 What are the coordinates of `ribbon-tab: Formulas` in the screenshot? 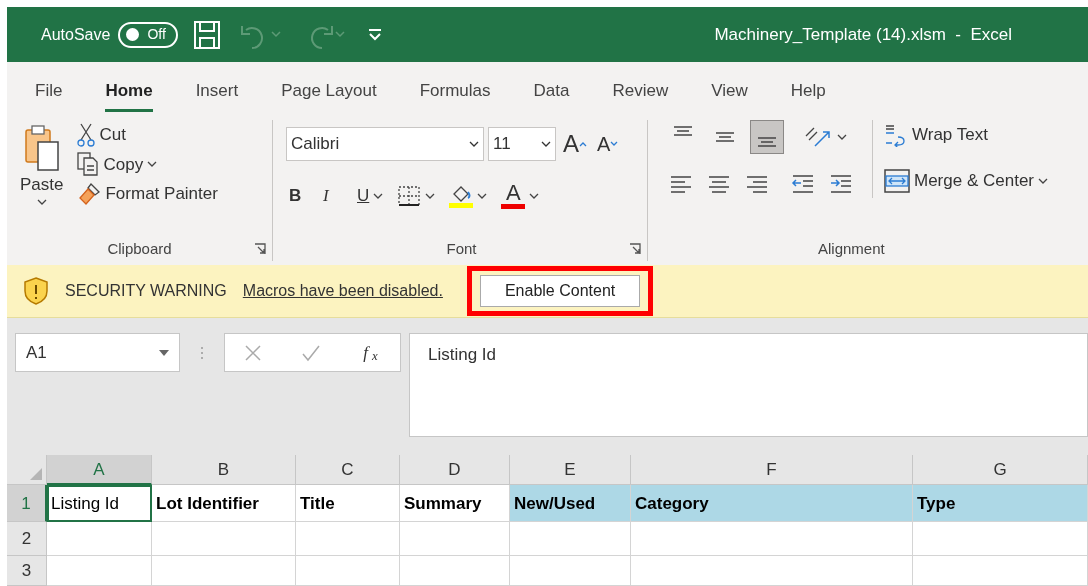 It's located at (455, 94).